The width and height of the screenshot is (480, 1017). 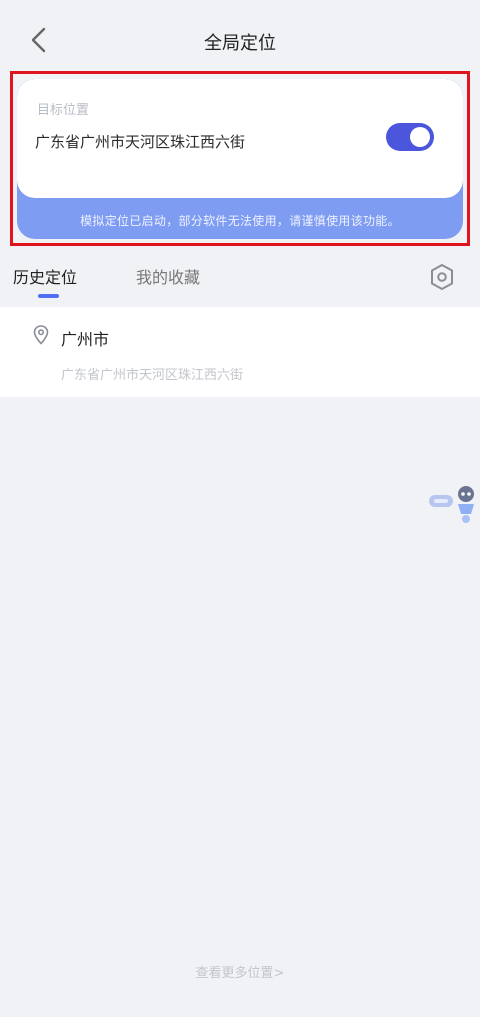 What do you see at coordinates (85, 339) in the screenshot?
I see `history-item-city: 广州市` at bounding box center [85, 339].